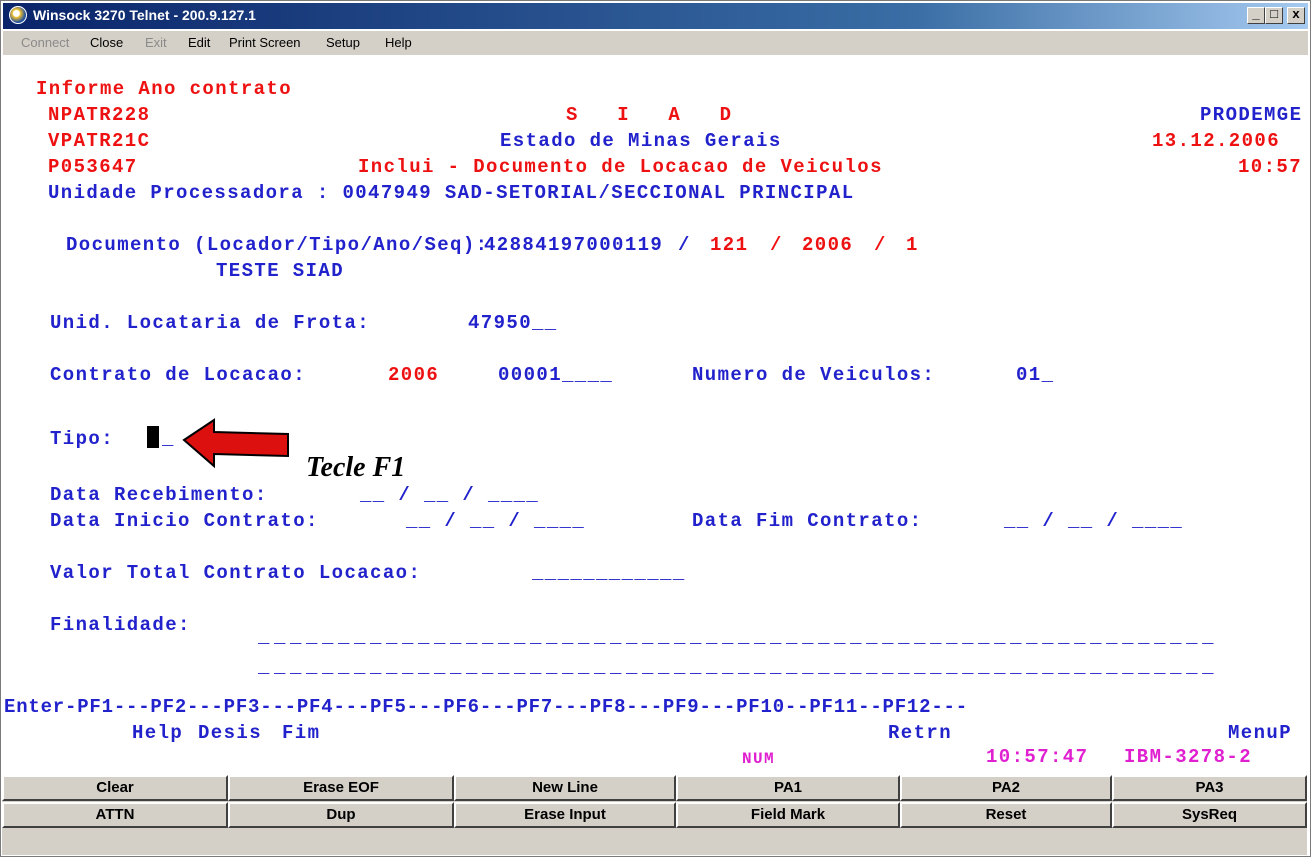  I want to click on maximize-button: □, so click(1274, 15).